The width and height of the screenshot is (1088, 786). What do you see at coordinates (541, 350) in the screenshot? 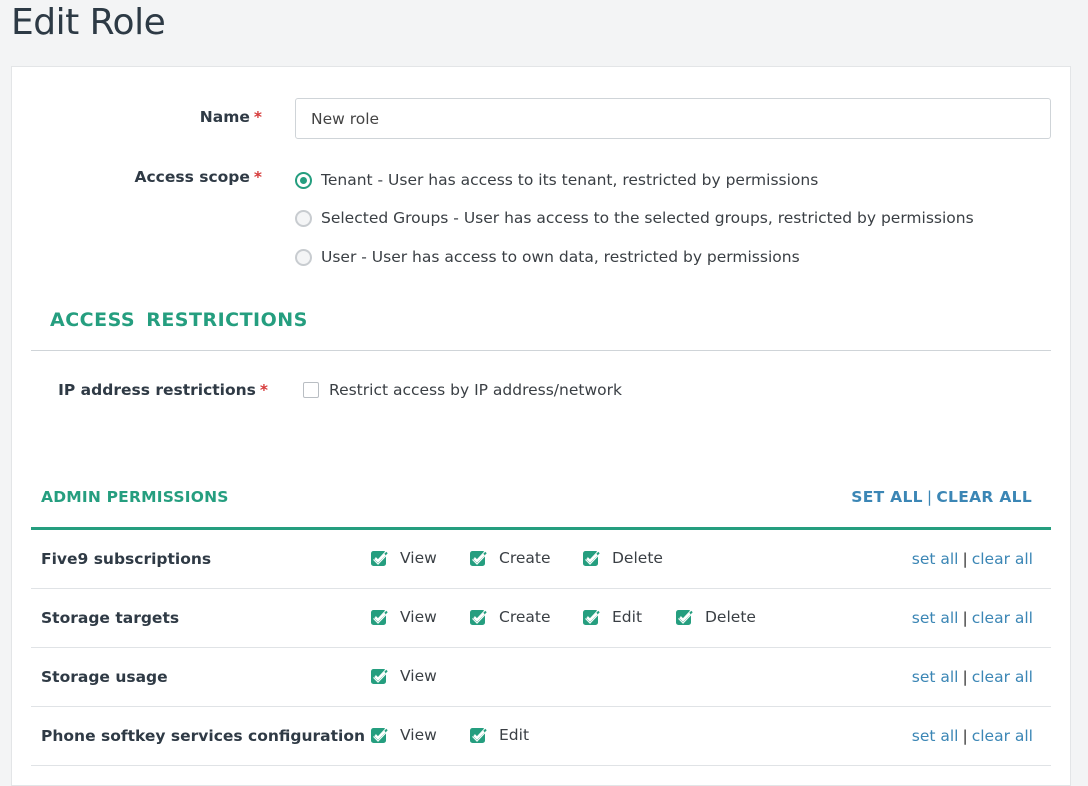
I see `section-divider` at bounding box center [541, 350].